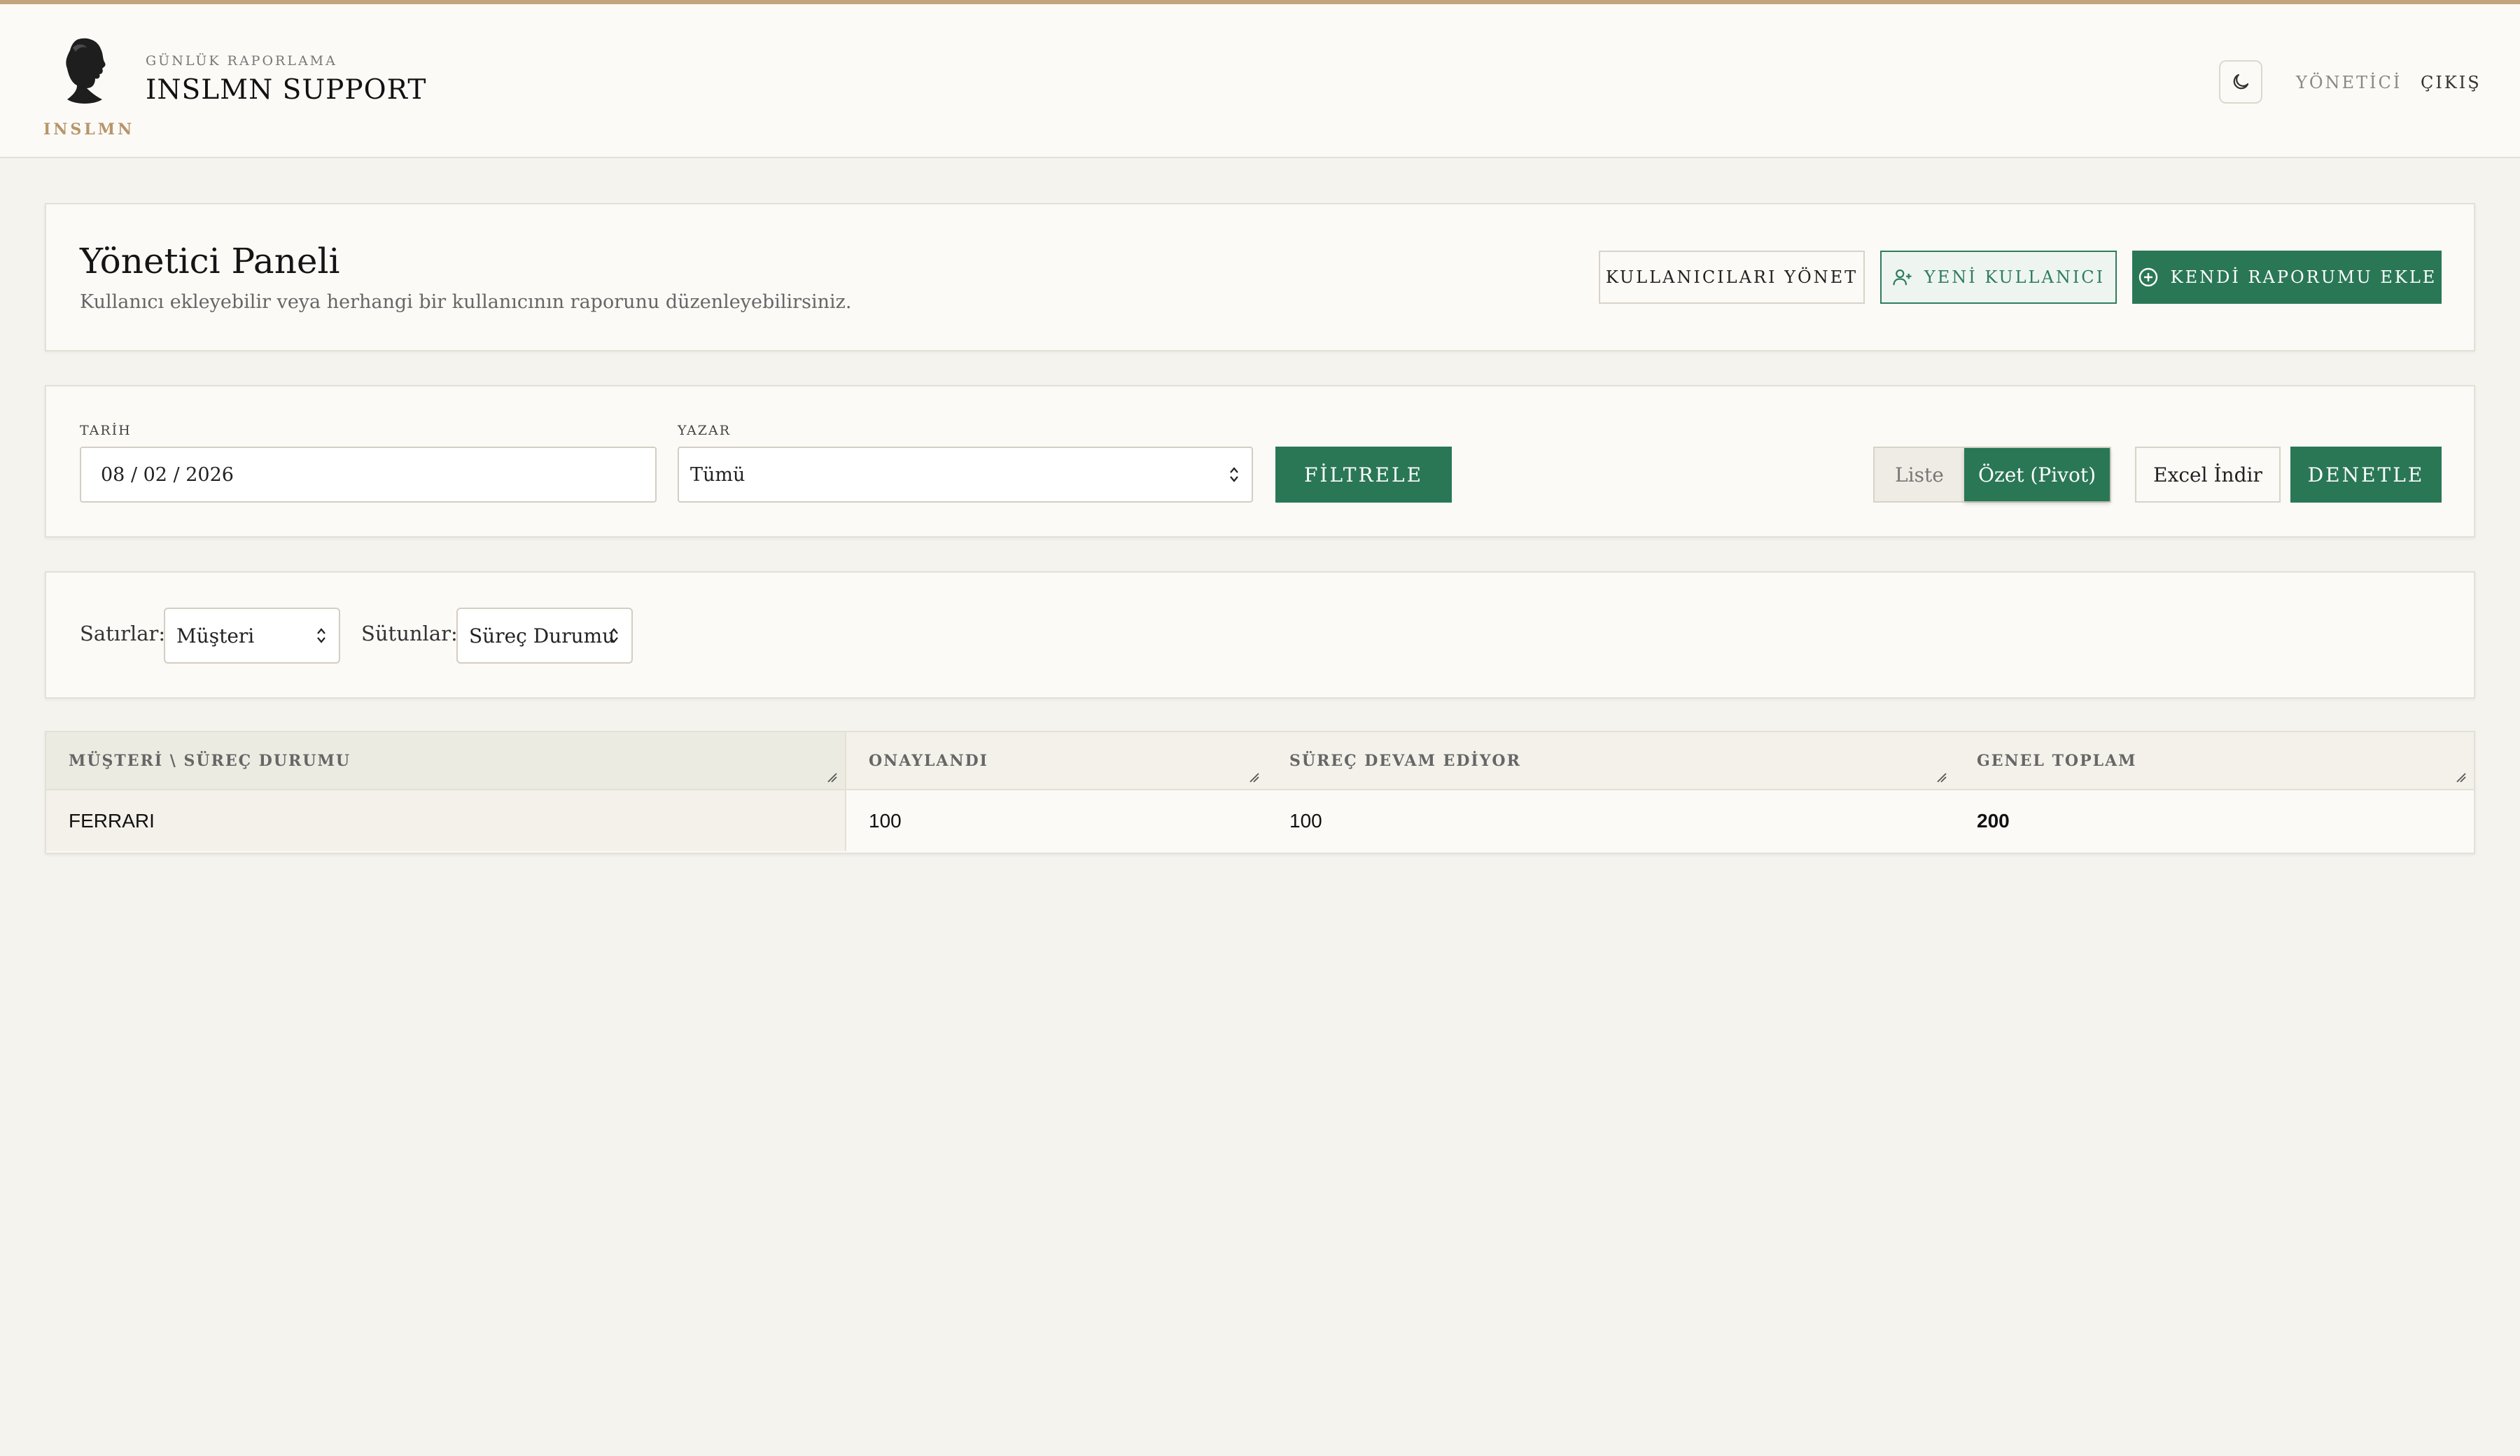 The height and width of the screenshot is (1456, 2520). I want to click on author-label: YAZAR, so click(705, 430).